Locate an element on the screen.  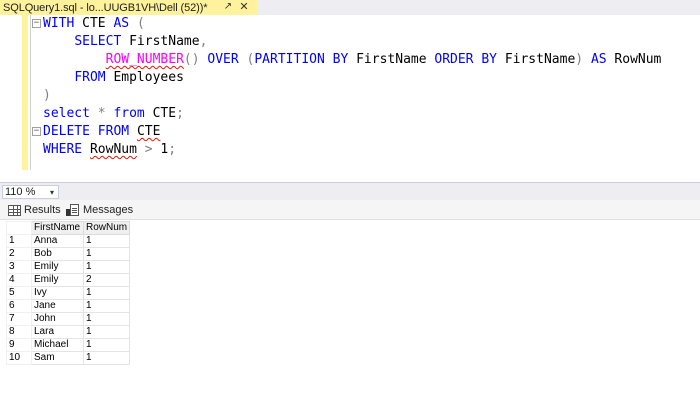
column-header-rownum: RowNum is located at coordinates (106, 228).